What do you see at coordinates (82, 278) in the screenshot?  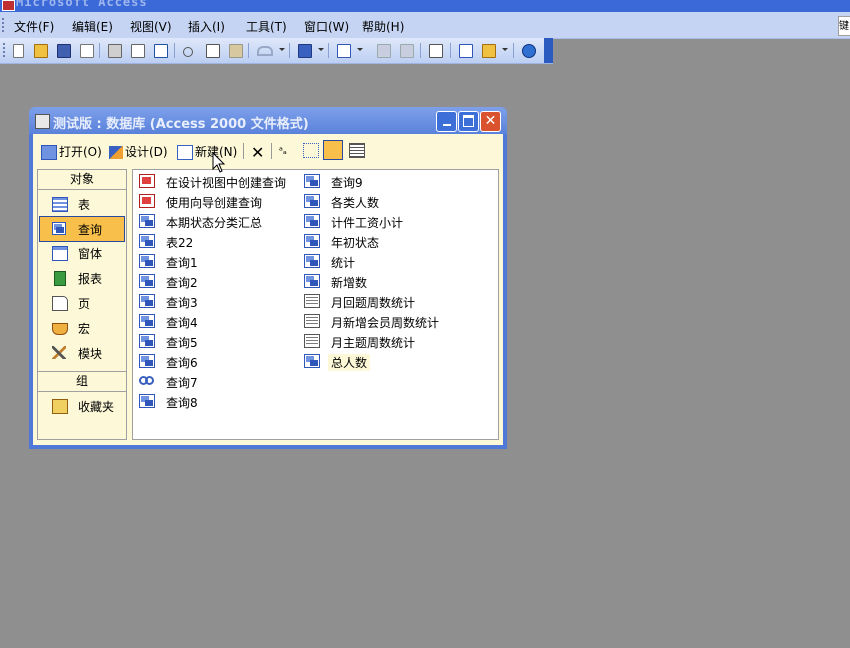 I see `object-reports: 报表` at bounding box center [82, 278].